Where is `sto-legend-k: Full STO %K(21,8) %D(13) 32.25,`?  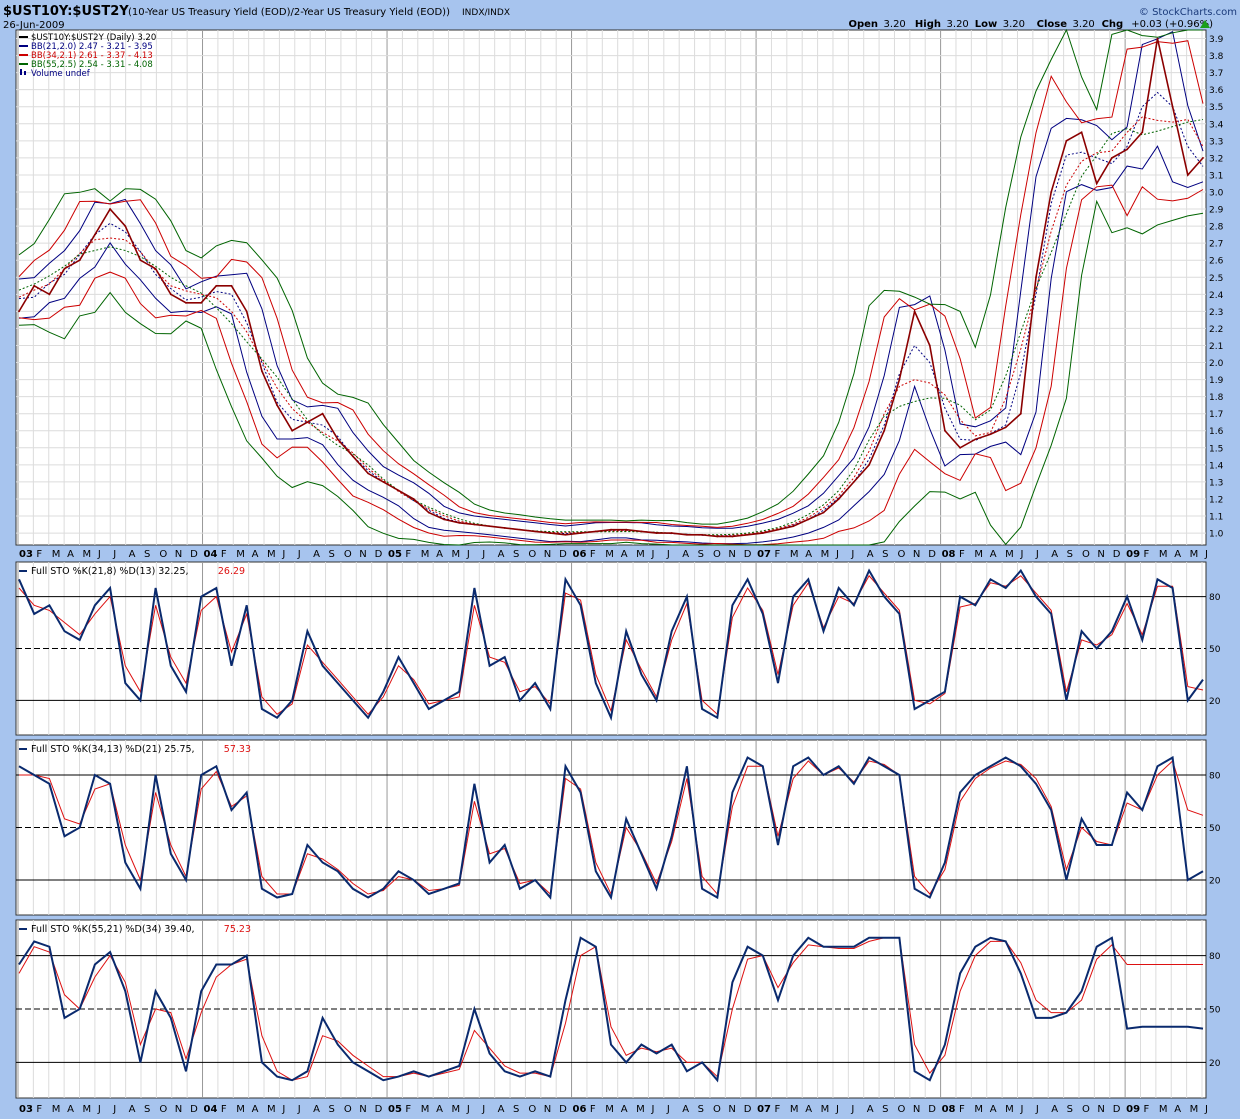 sto-legend-k: Full STO %K(21,8) %D(13) 32.25, is located at coordinates (110, 571).